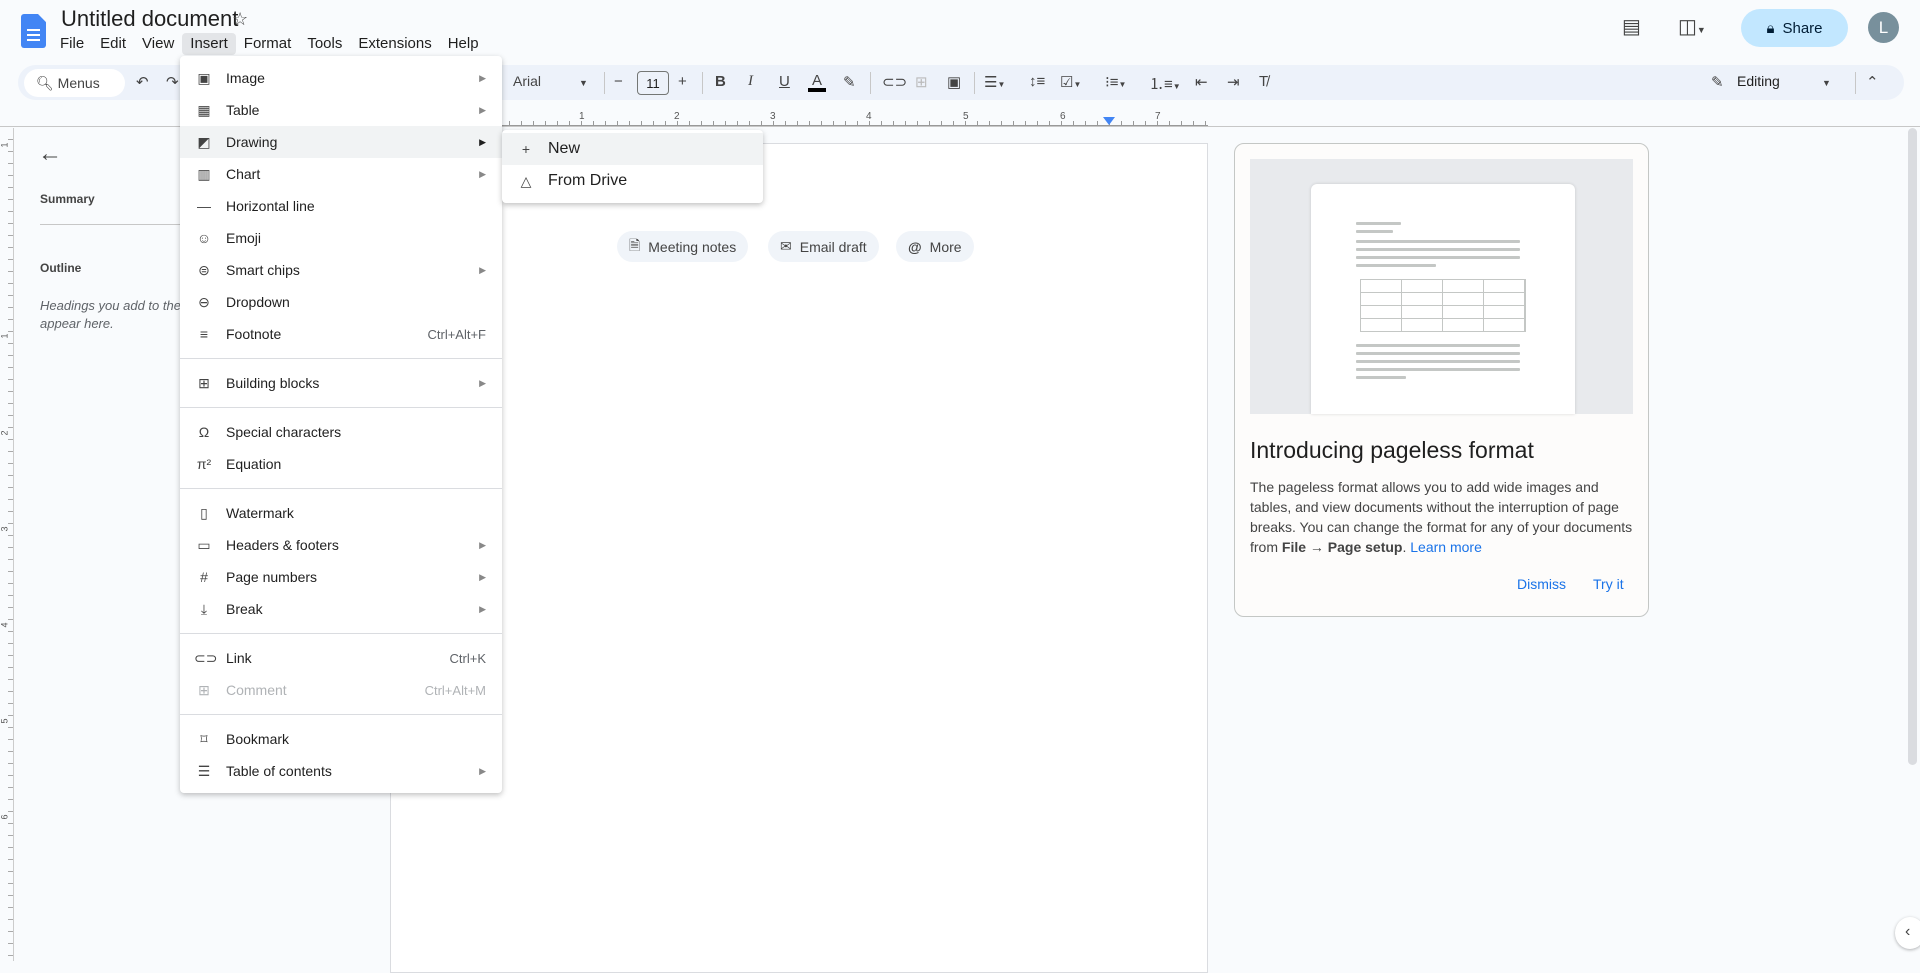  Describe the element at coordinates (583, 83) in the screenshot. I see `font-dropdown-icon: ▼` at that location.